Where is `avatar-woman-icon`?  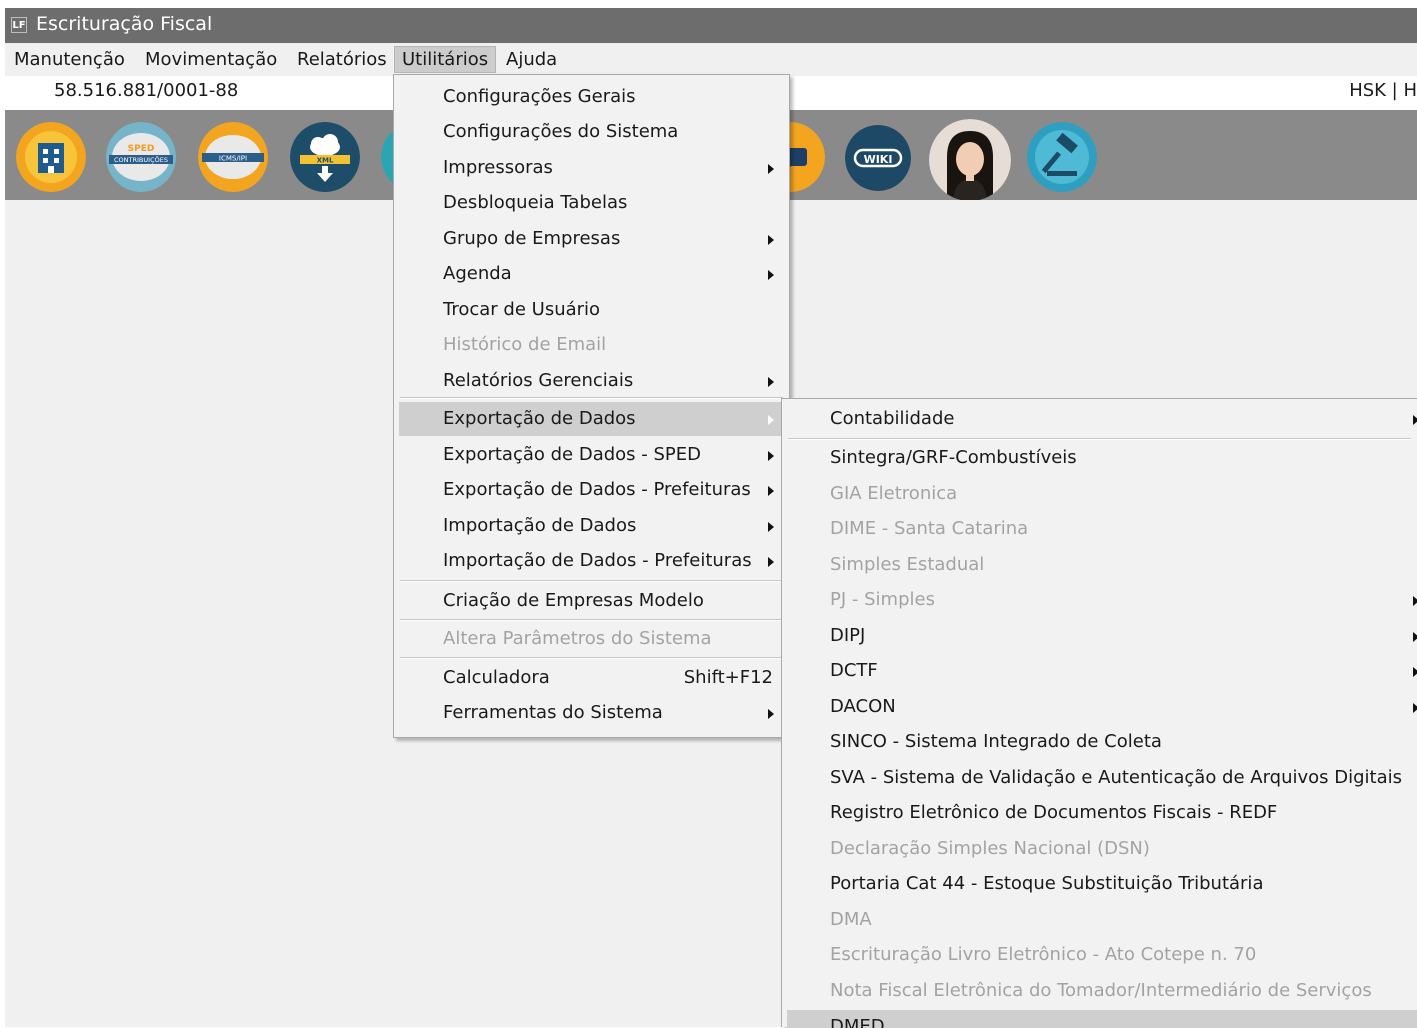
avatar-woman-icon is located at coordinates (970, 160).